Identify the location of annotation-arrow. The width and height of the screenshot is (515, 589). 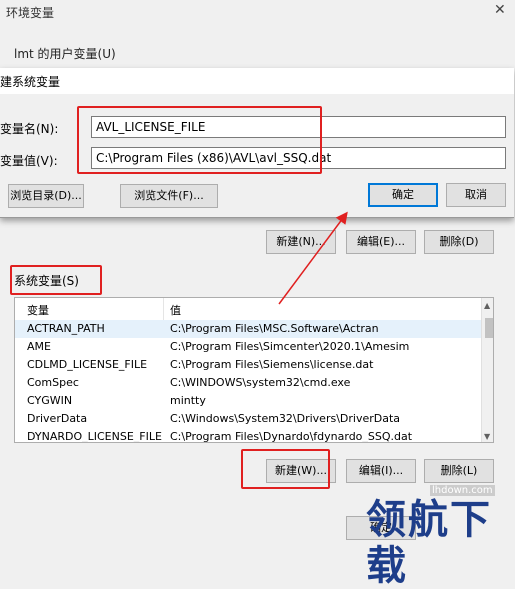
(313, 258).